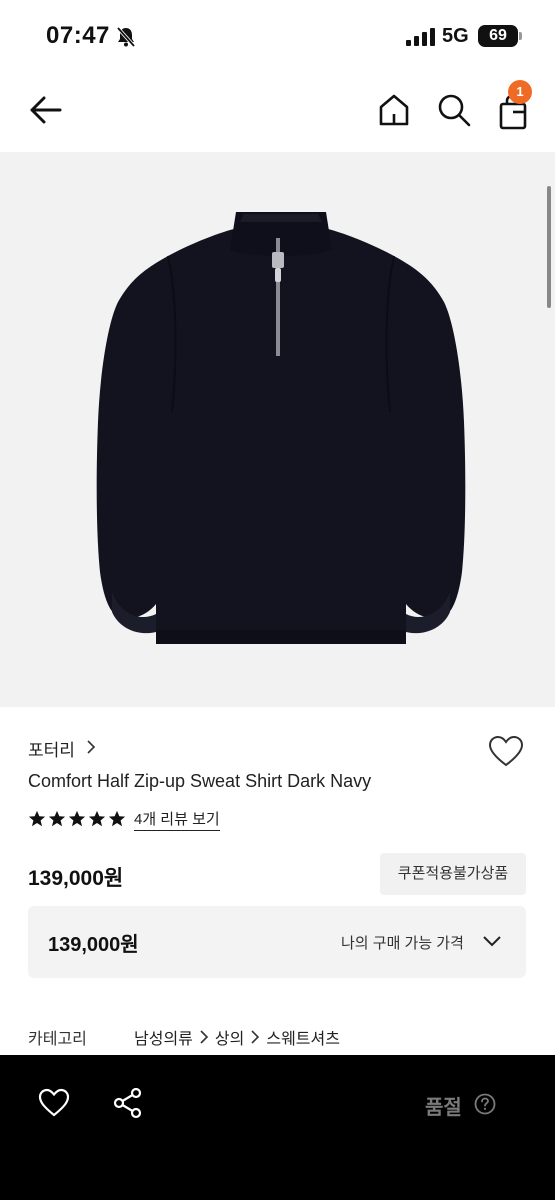  I want to click on category-breadcrumb: 남성의류 상의 스웨트셔츠, so click(237, 1037).